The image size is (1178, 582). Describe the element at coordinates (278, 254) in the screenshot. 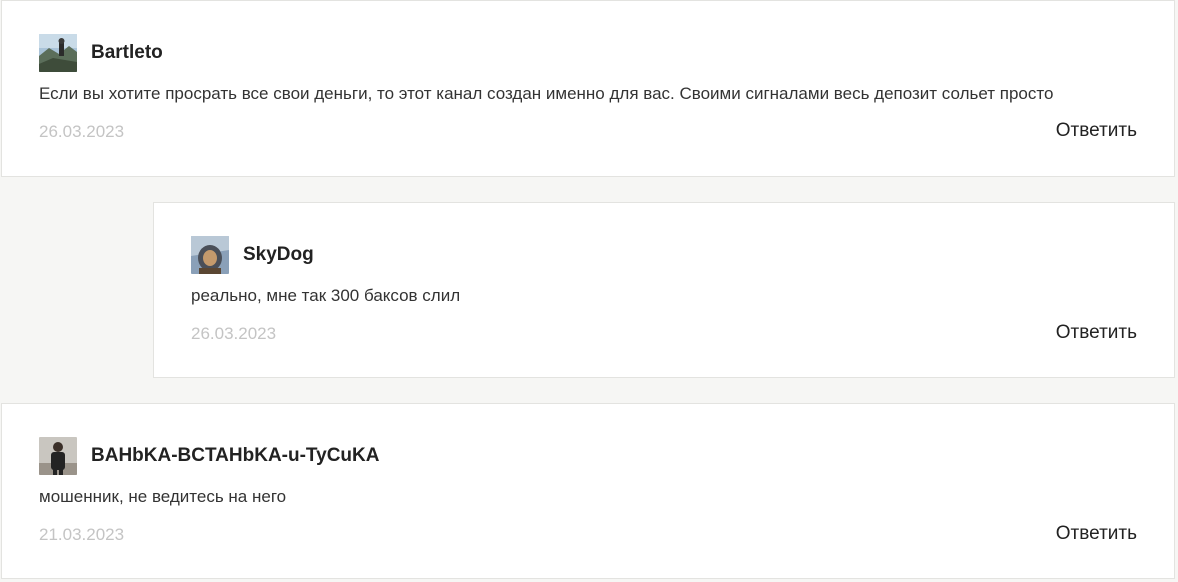

I see `comment-author: SkyDog` at that location.